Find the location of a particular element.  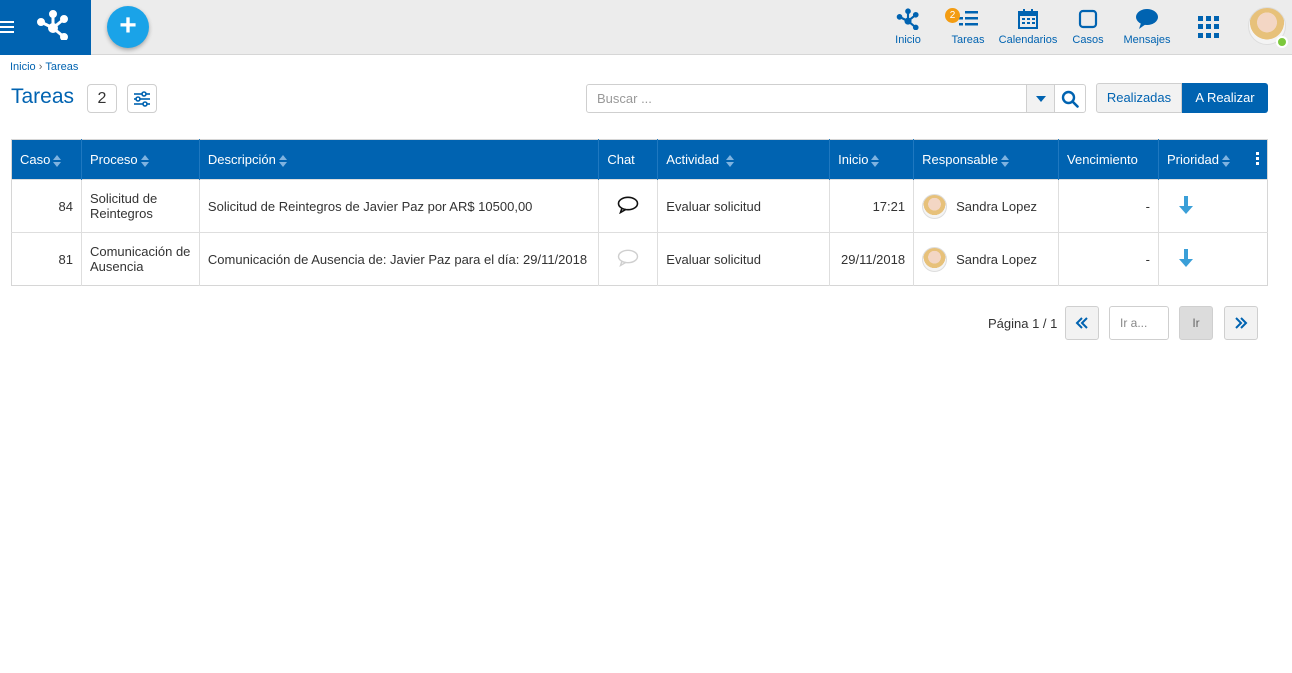

nav-label: Mensajes is located at coordinates (1147, 40).